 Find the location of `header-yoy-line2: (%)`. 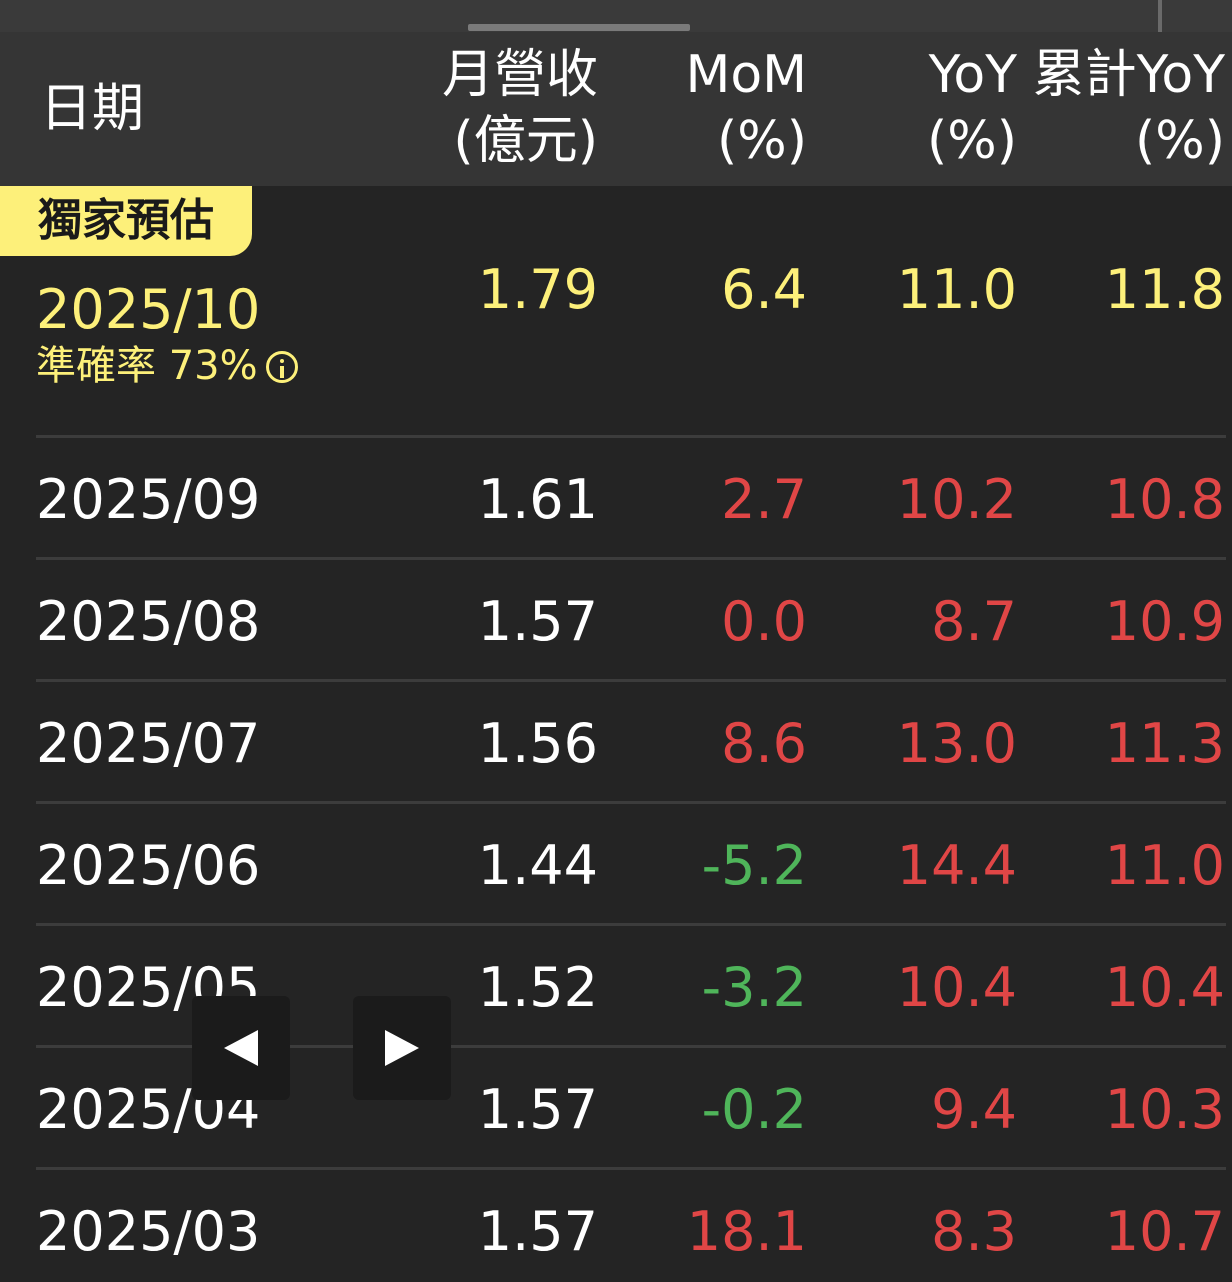

header-yoy-line2: (%) is located at coordinates (972, 141).